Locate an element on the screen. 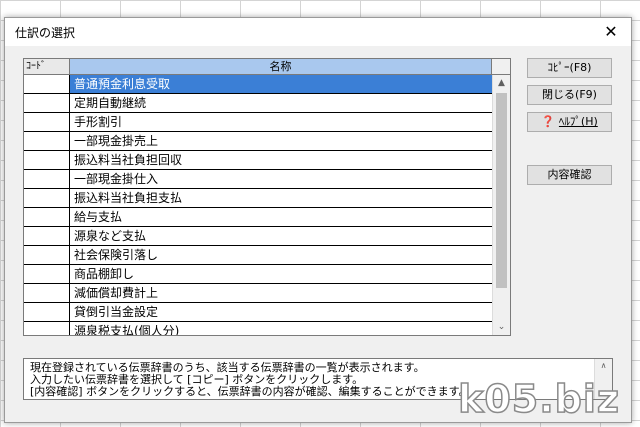  table-row: 一部現金掛仕入 is located at coordinates (259, 179).